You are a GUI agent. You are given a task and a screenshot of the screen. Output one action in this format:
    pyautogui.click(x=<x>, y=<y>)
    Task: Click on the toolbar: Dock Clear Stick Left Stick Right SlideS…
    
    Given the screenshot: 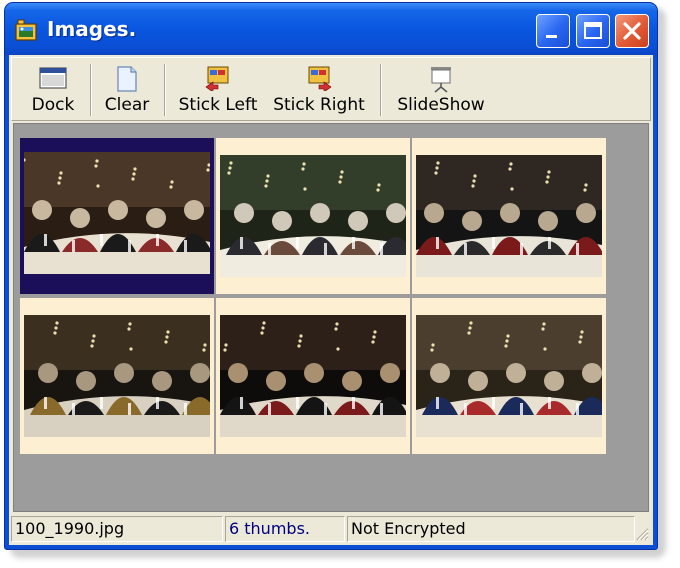 What is the action you would take?
    pyautogui.click(x=331, y=89)
    